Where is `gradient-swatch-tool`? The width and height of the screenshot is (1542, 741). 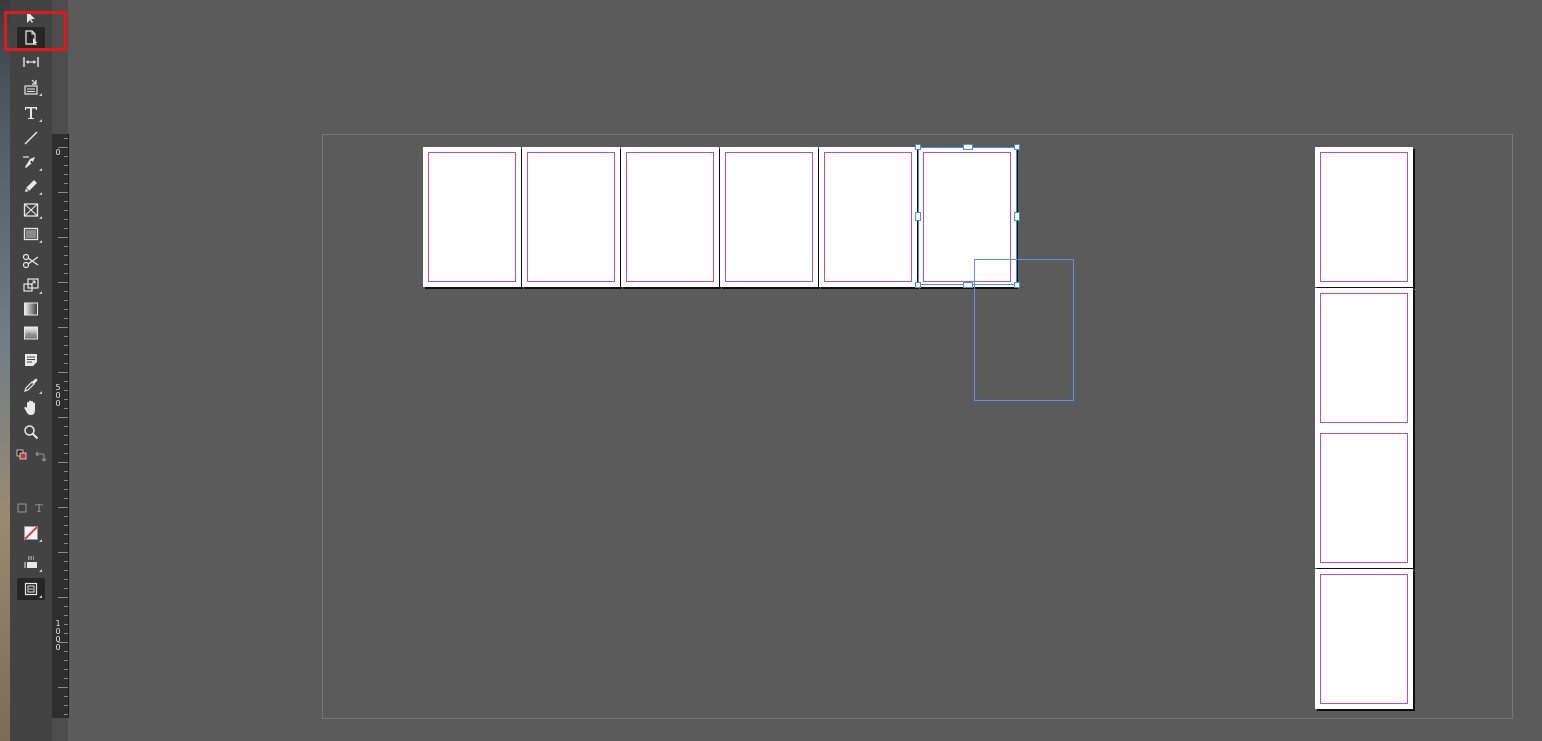 gradient-swatch-tool is located at coordinates (31, 309).